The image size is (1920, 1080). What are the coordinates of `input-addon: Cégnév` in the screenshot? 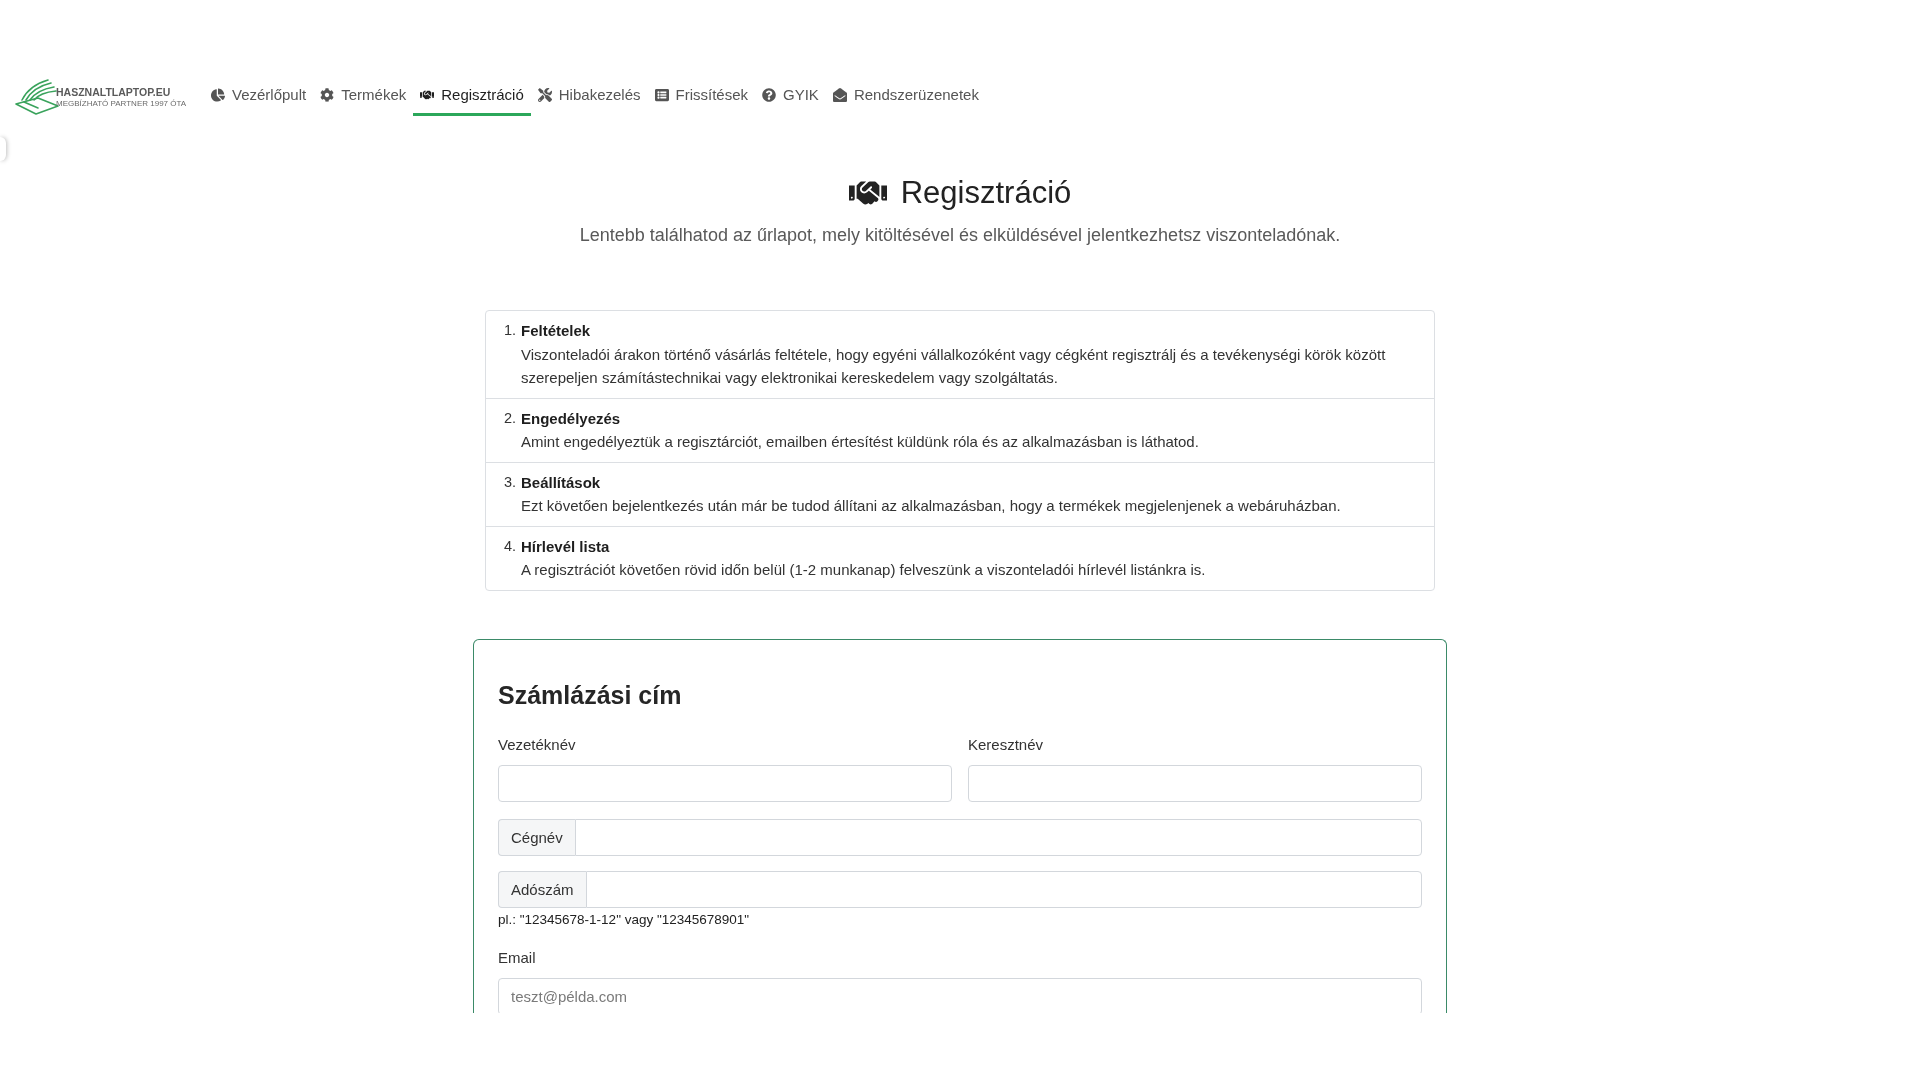 It's located at (536, 837).